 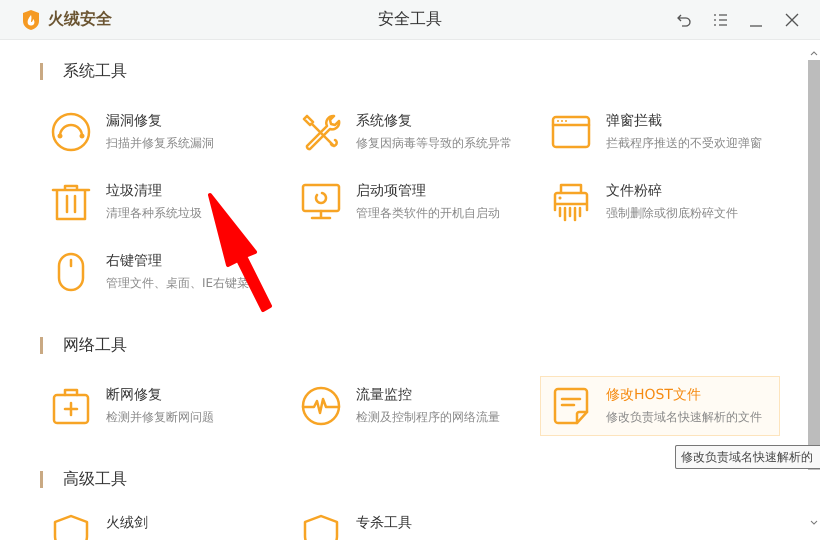 What do you see at coordinates (127, 523) in the screenshot?
I see `tool-title: 火绒剑` at bounding box center [127, 523].